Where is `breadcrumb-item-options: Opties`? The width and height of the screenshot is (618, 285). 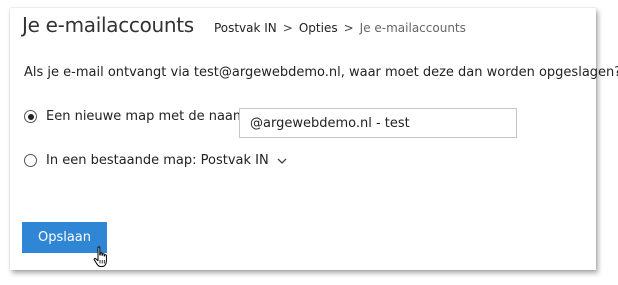
breadcrumb-item-options: Opties is located at coordinates (318, 28).